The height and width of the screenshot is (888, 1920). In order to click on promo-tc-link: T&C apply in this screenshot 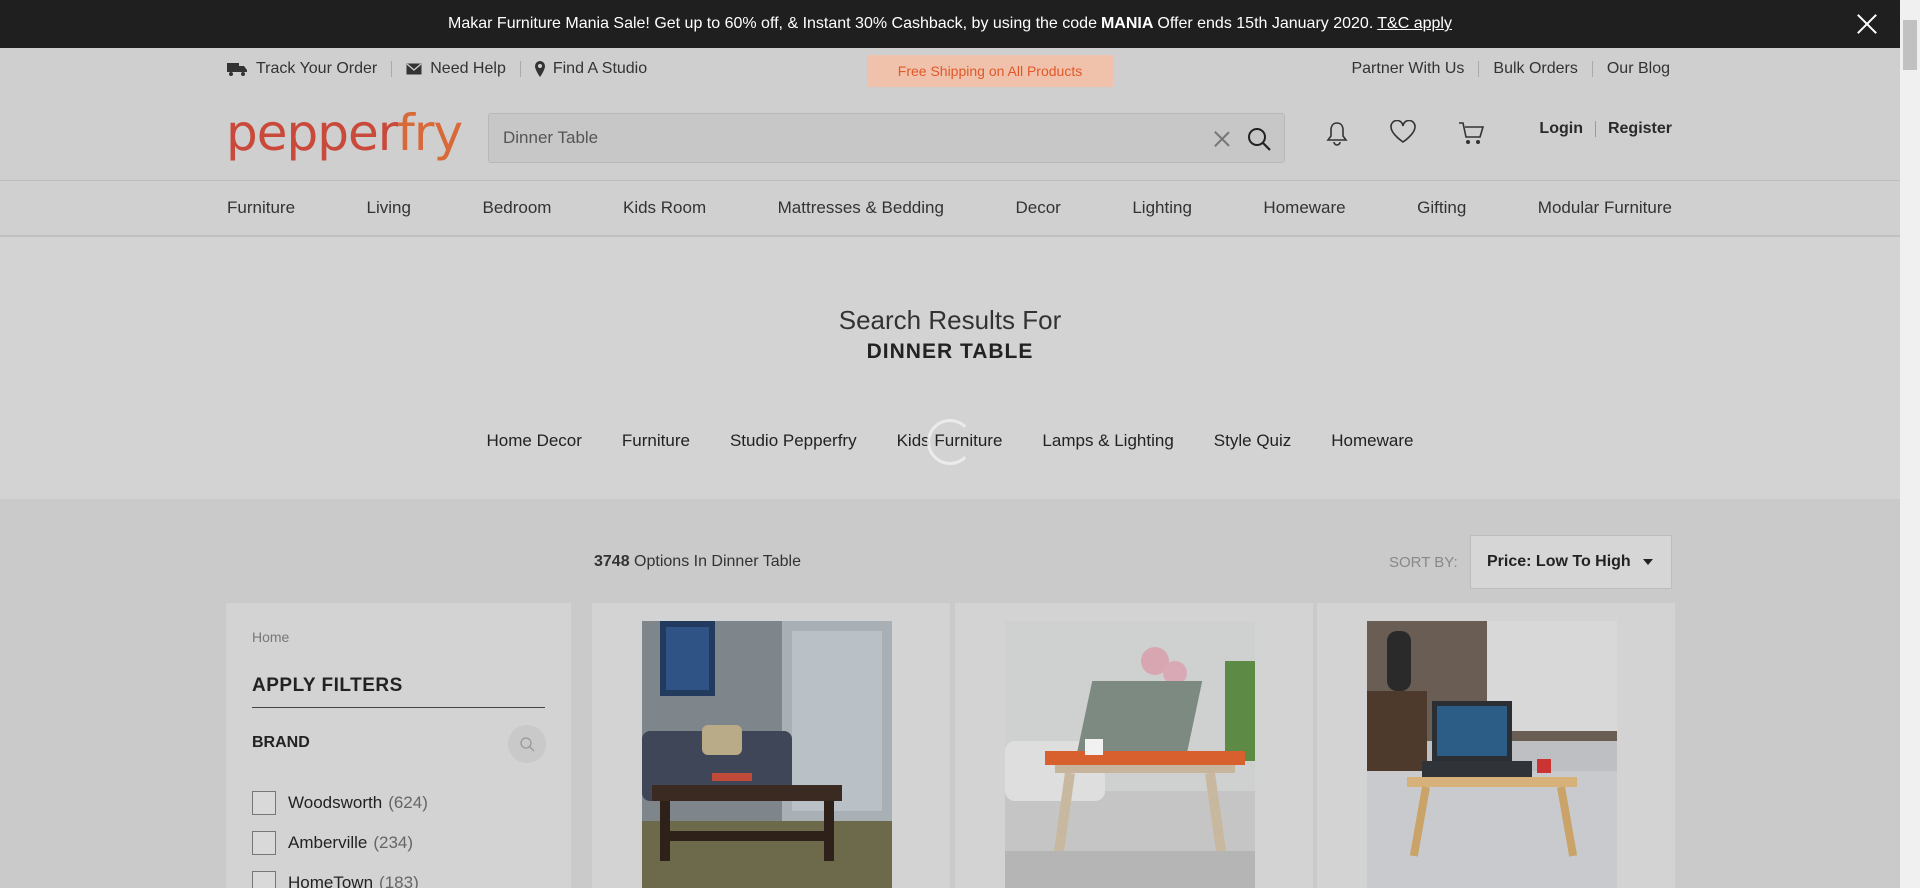, I will do `click(1414, 24)`.